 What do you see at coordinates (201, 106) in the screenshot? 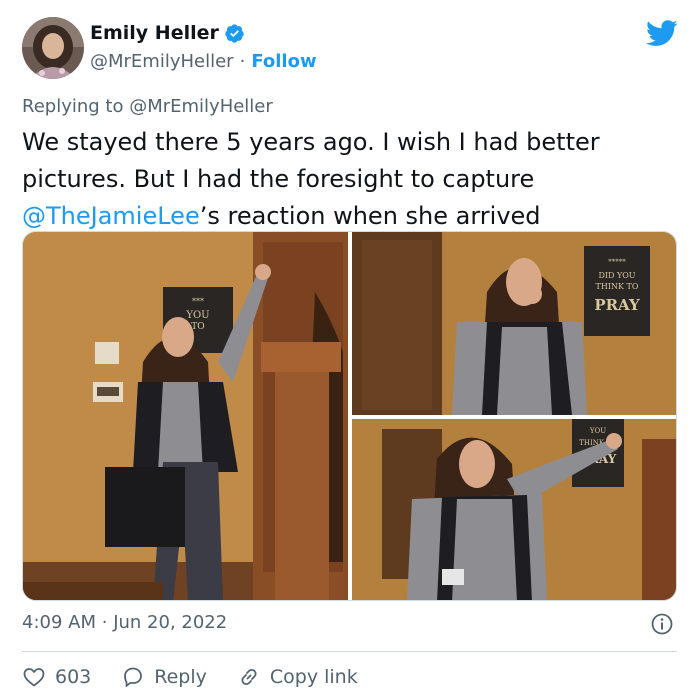
I see `replying-to-mention: @MrEmilyHeller` at bounding box center [201, 106].